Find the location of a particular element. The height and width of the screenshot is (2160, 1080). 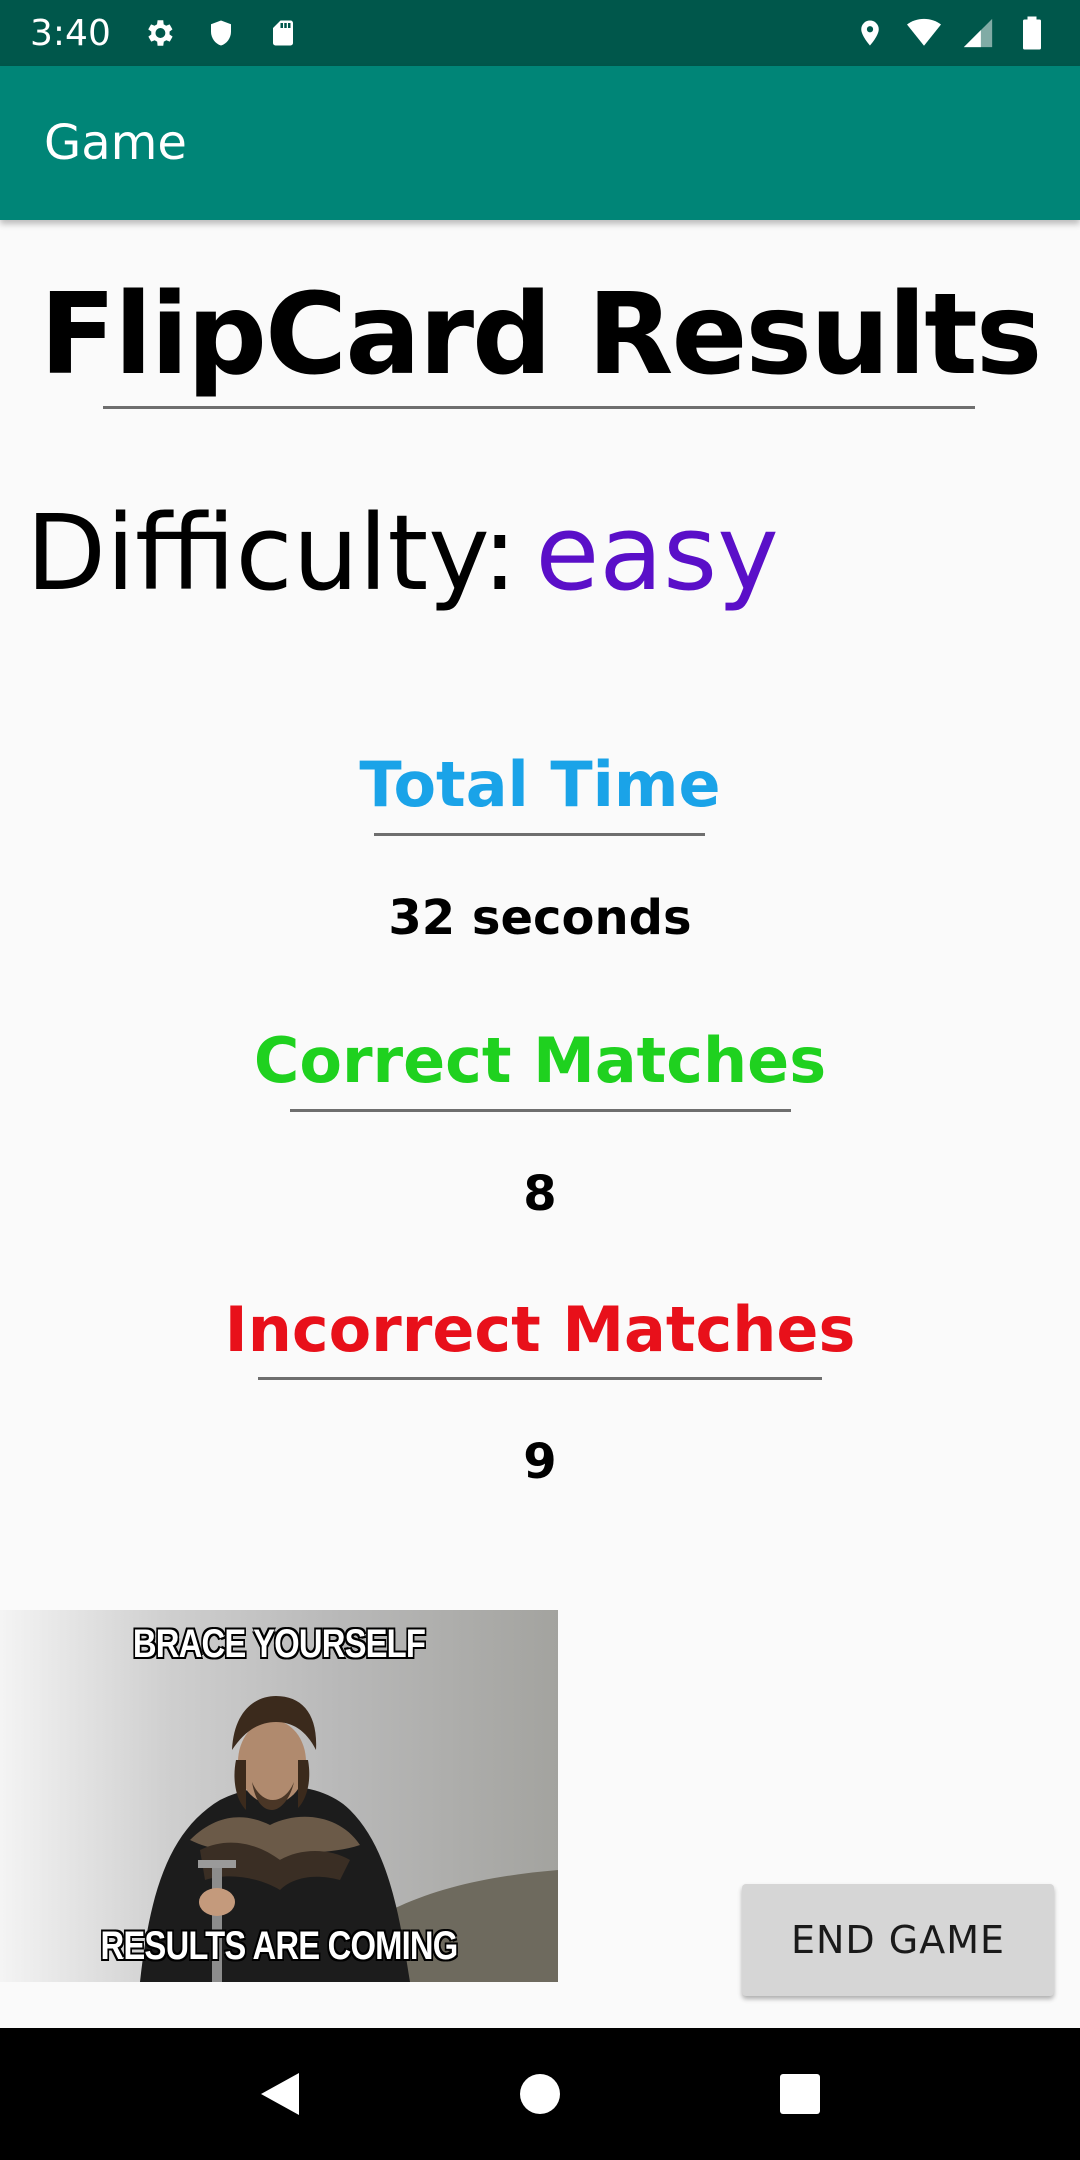

meme-bottom-text: RESULTS ARE COMING is located at coordinates (279, 1946).